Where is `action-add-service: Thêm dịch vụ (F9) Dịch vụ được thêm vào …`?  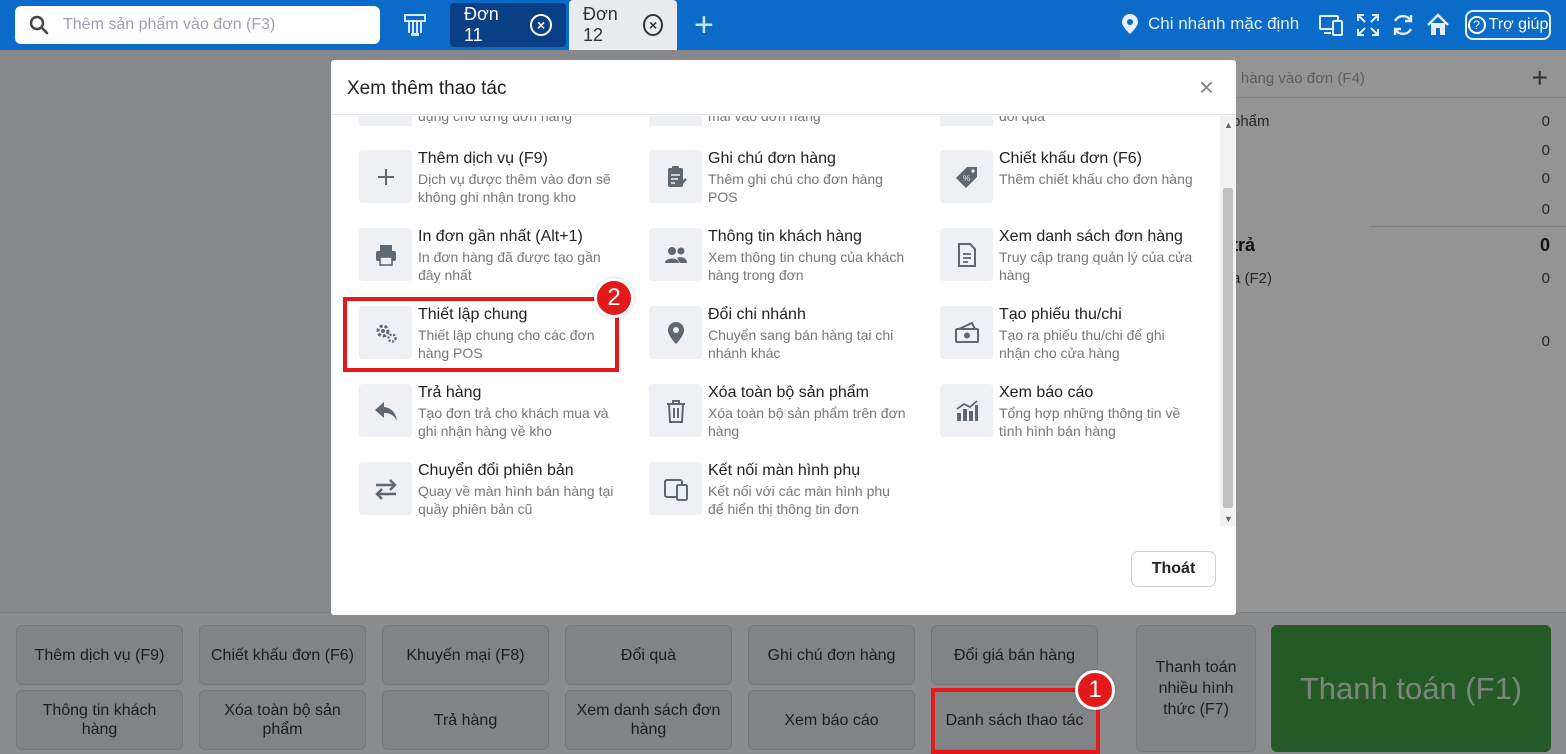 action-add-service: Thêm dịch vụ (F9) Dịch vụ được thêm vào … is located at coordinates (494, 180).